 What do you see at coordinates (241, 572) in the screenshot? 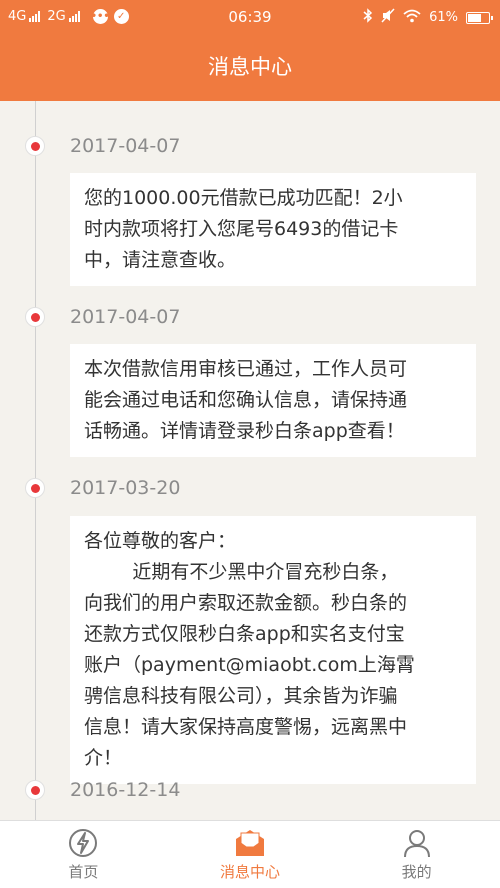
I see `message-line: 近期有不少黑中介冒充秒白条，` at bounding box center [241, 572].